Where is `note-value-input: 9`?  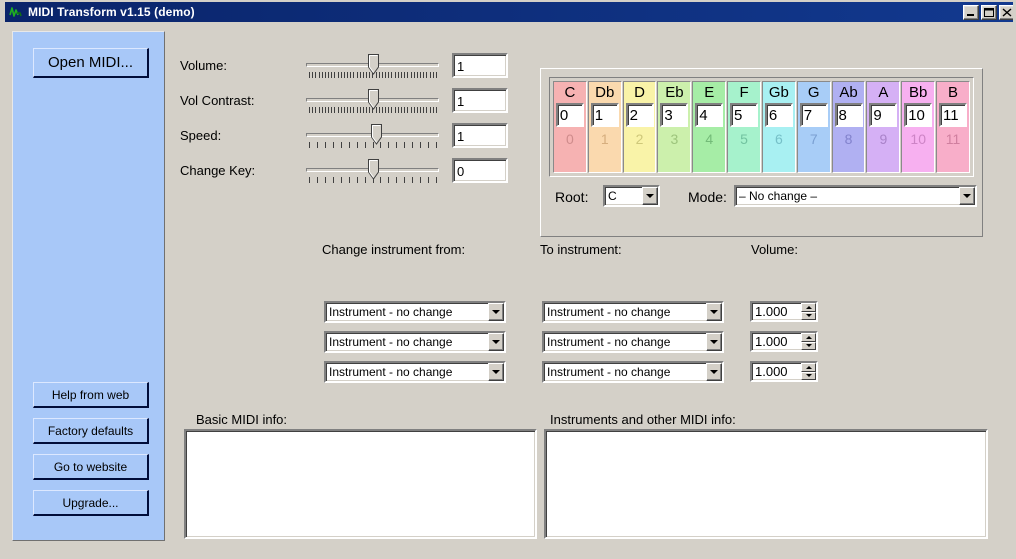
note-value-input: 9 is located at coordinates (883, 115).